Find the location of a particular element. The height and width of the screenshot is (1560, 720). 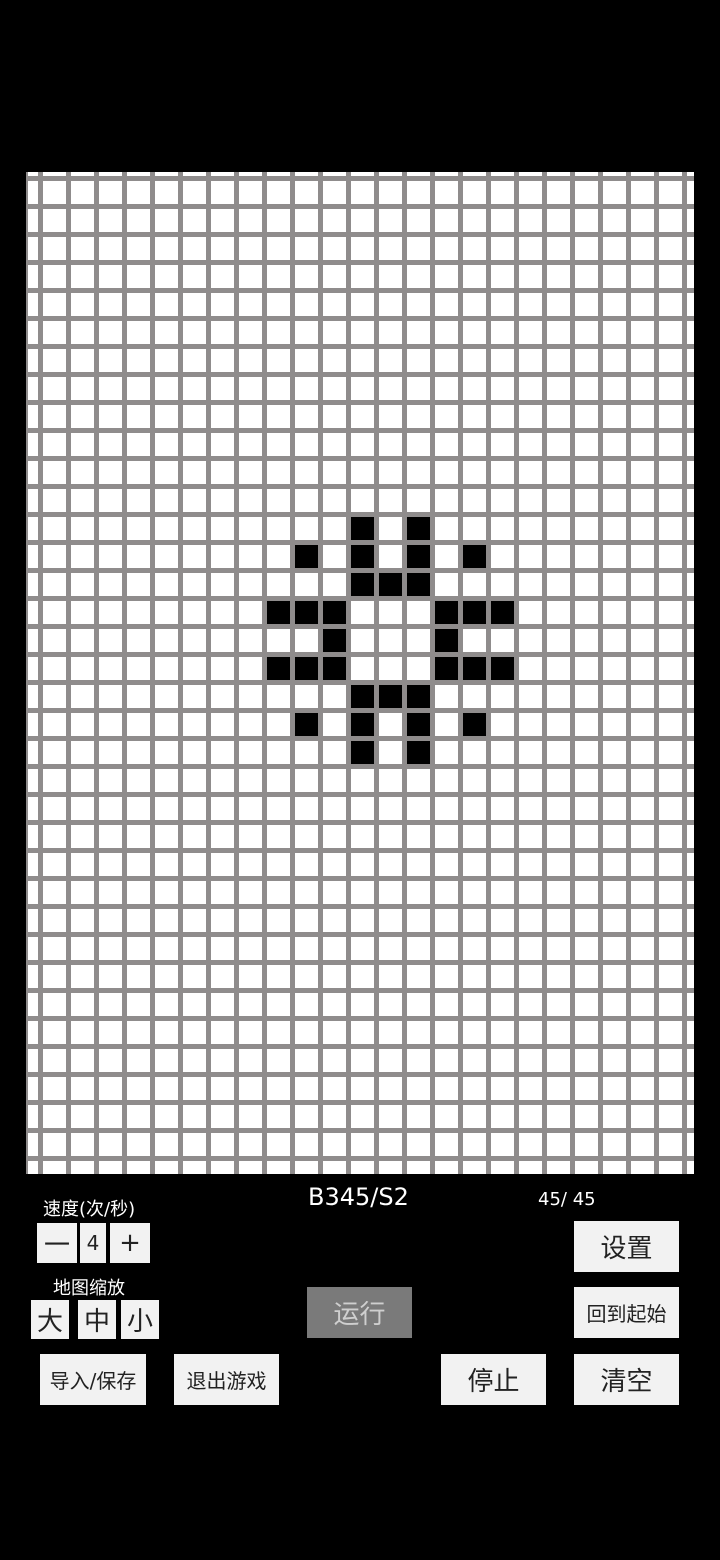

exit-game-button: 退出游戏 is located at coordinates (226, 1379).